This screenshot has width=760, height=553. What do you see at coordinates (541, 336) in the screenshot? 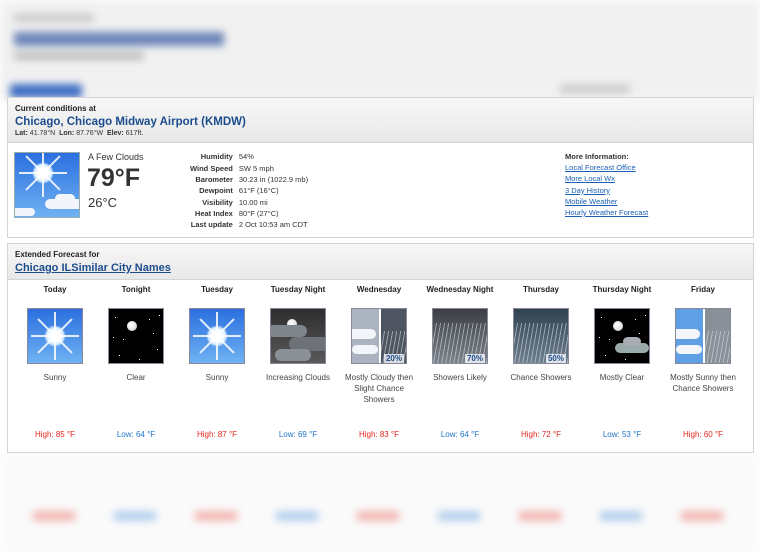
I see `chance-showers-icon: 50%` at bounding box center [541, 336].